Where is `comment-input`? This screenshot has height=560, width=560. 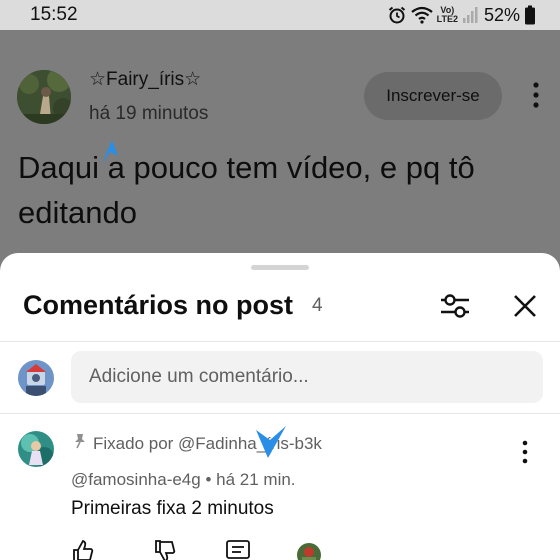
comment-input is located at coordinates (307, 377).